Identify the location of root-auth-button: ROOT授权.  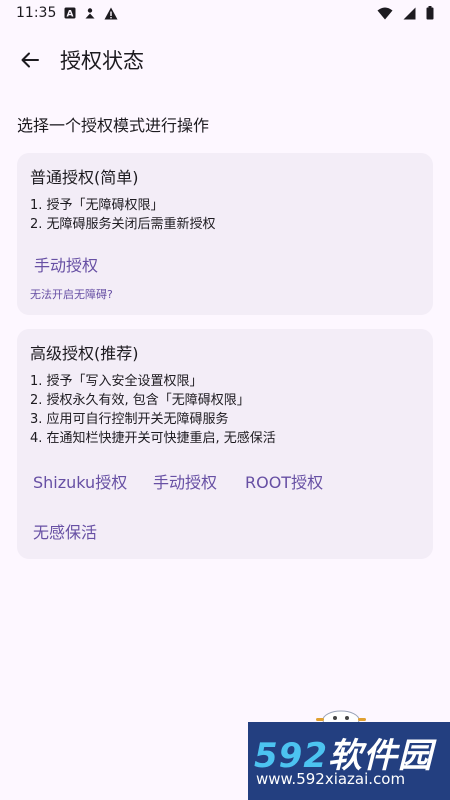
(284, 481).